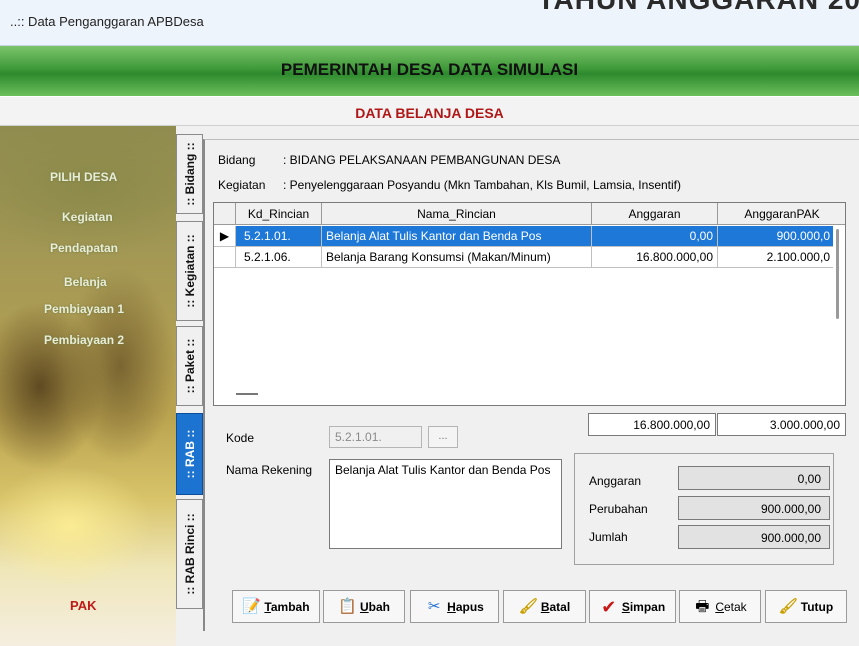 The image size is (859, 646). I want to click on table-vertical-scrollbar, so click(839, 315).